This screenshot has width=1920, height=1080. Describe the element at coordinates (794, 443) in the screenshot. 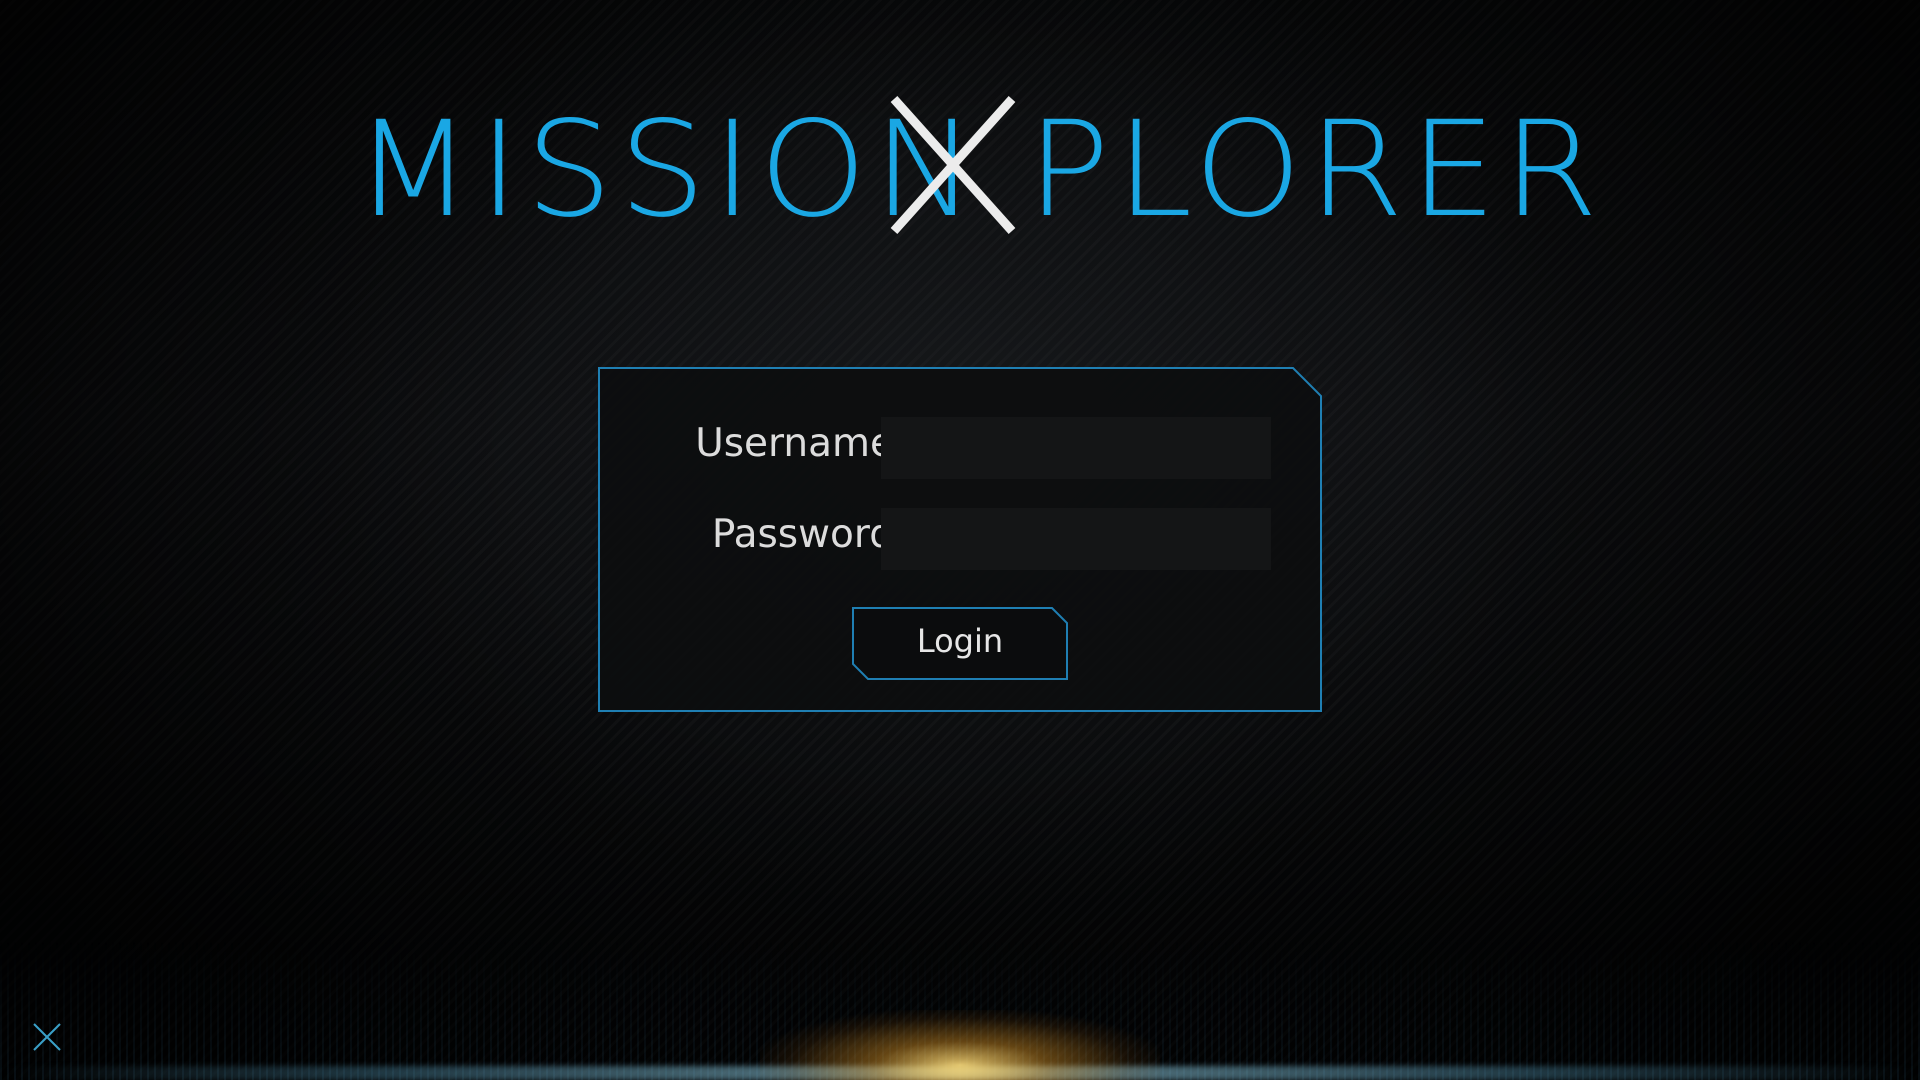

I see `username-label: Username` at that location.